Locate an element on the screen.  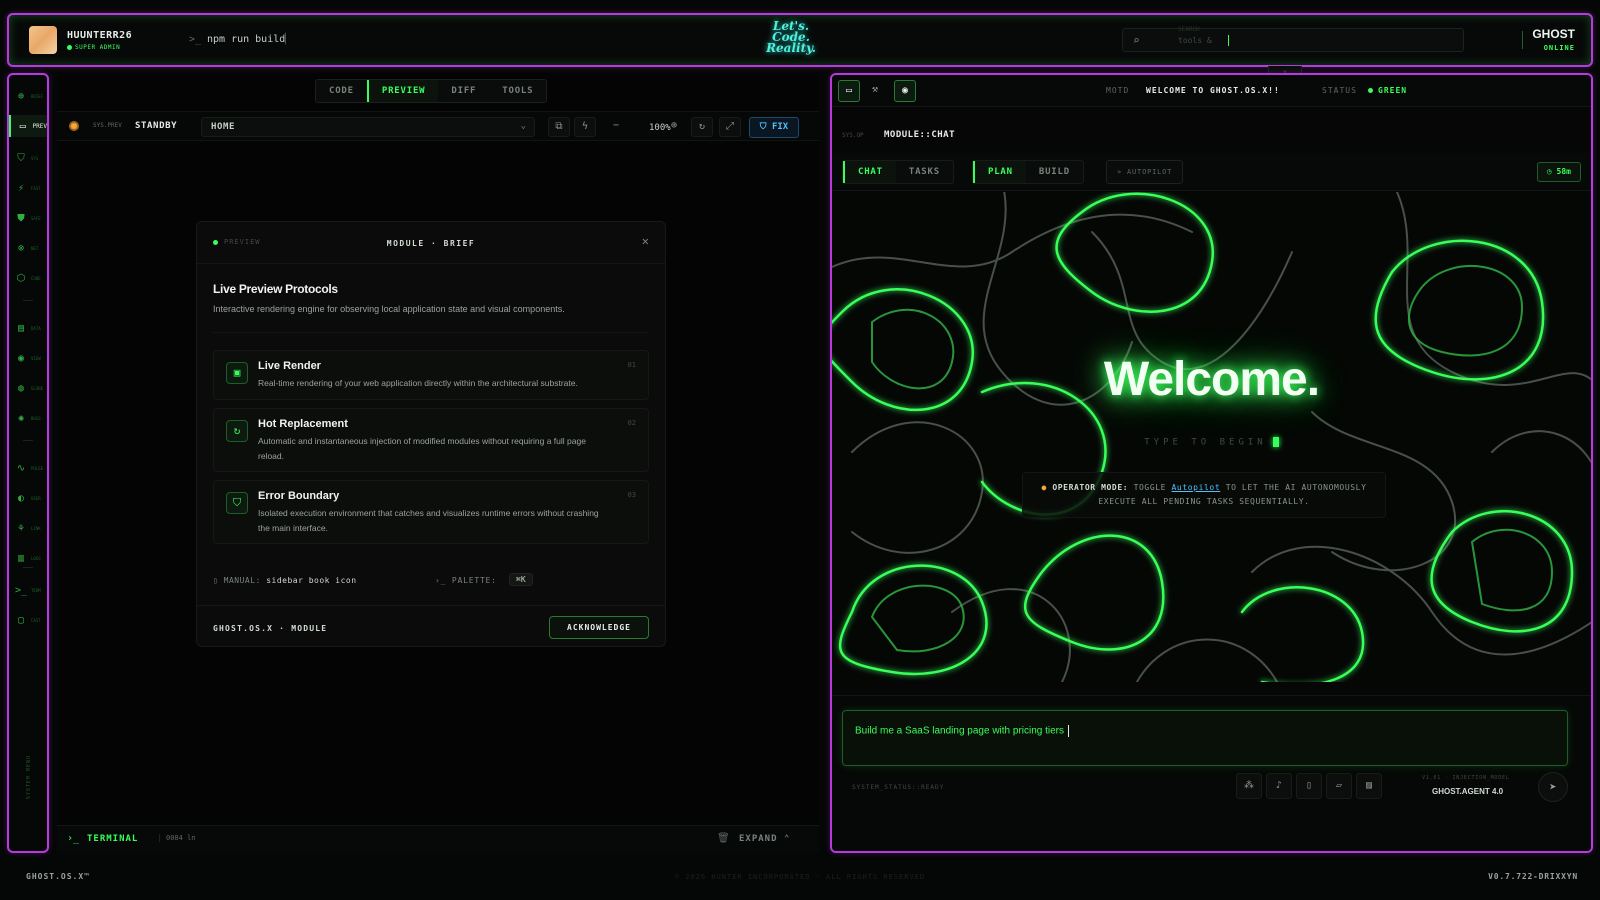
editor-tabs: CODE PREVIEW DIFF TOOLS is located at coordinates (431, 91).